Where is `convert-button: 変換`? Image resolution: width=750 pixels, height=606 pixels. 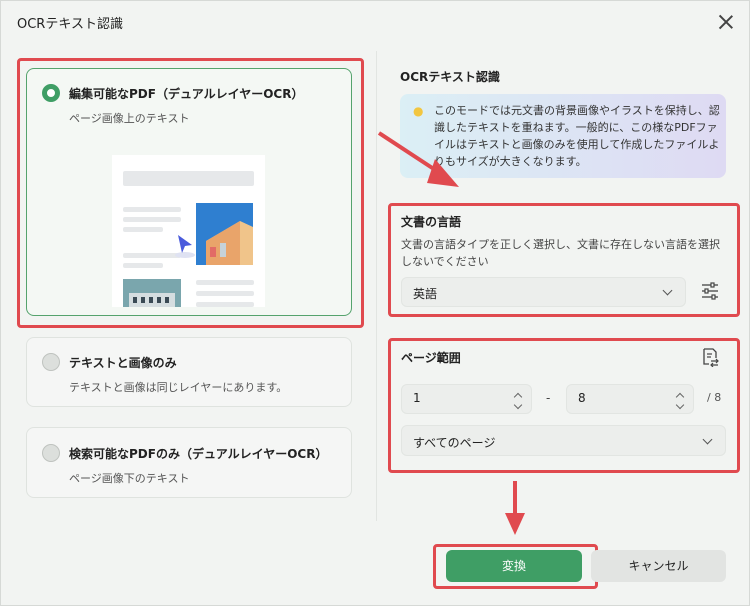 convert-button: 変換 is located at coordinates (514, 566).